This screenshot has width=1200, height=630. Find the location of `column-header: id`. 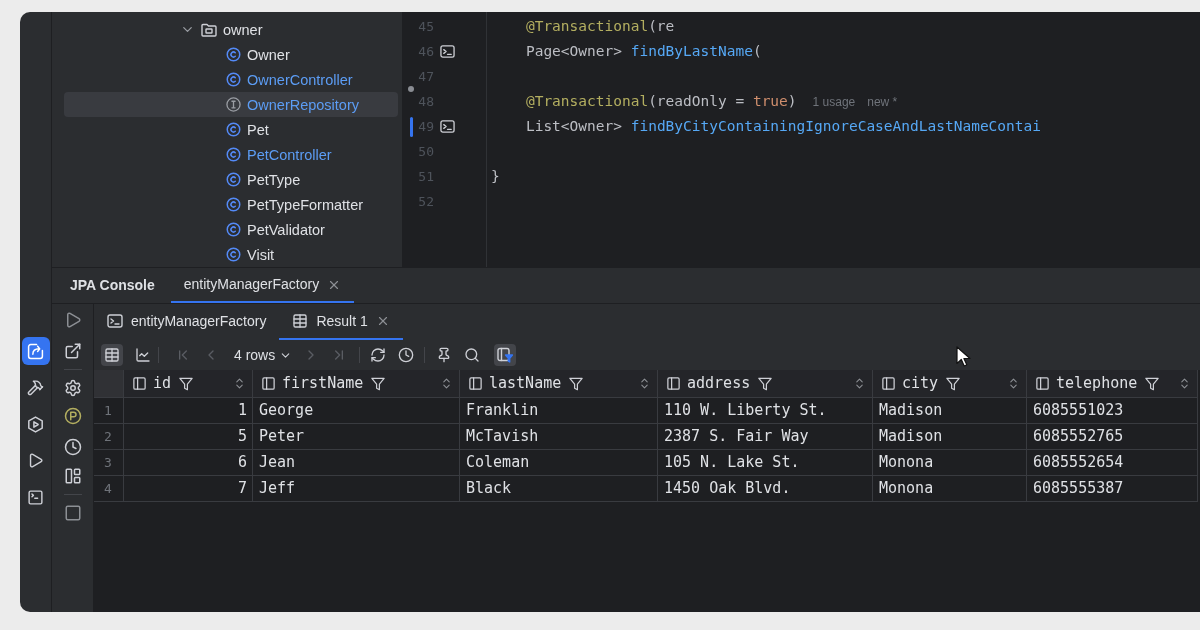

column-header: id is located at coordinates (188, 384).